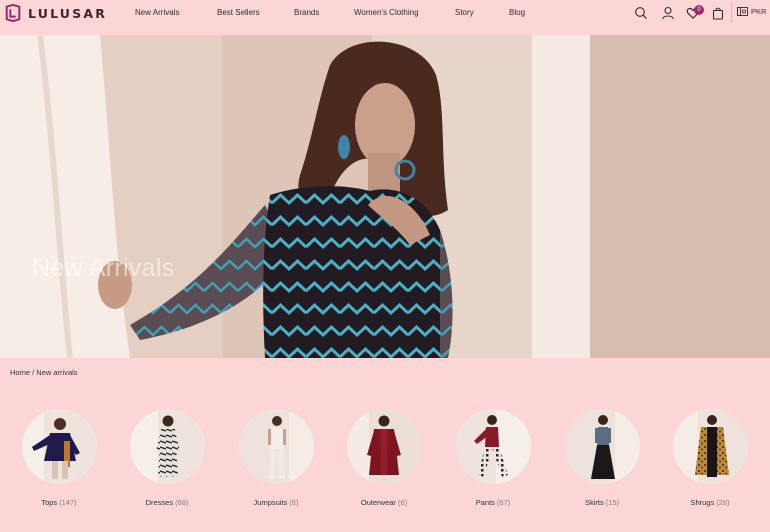  What do you see at coordinates (718, 13) in the screenshot?
I see `shopping-bag-icon` at bounding box center [718, 13].